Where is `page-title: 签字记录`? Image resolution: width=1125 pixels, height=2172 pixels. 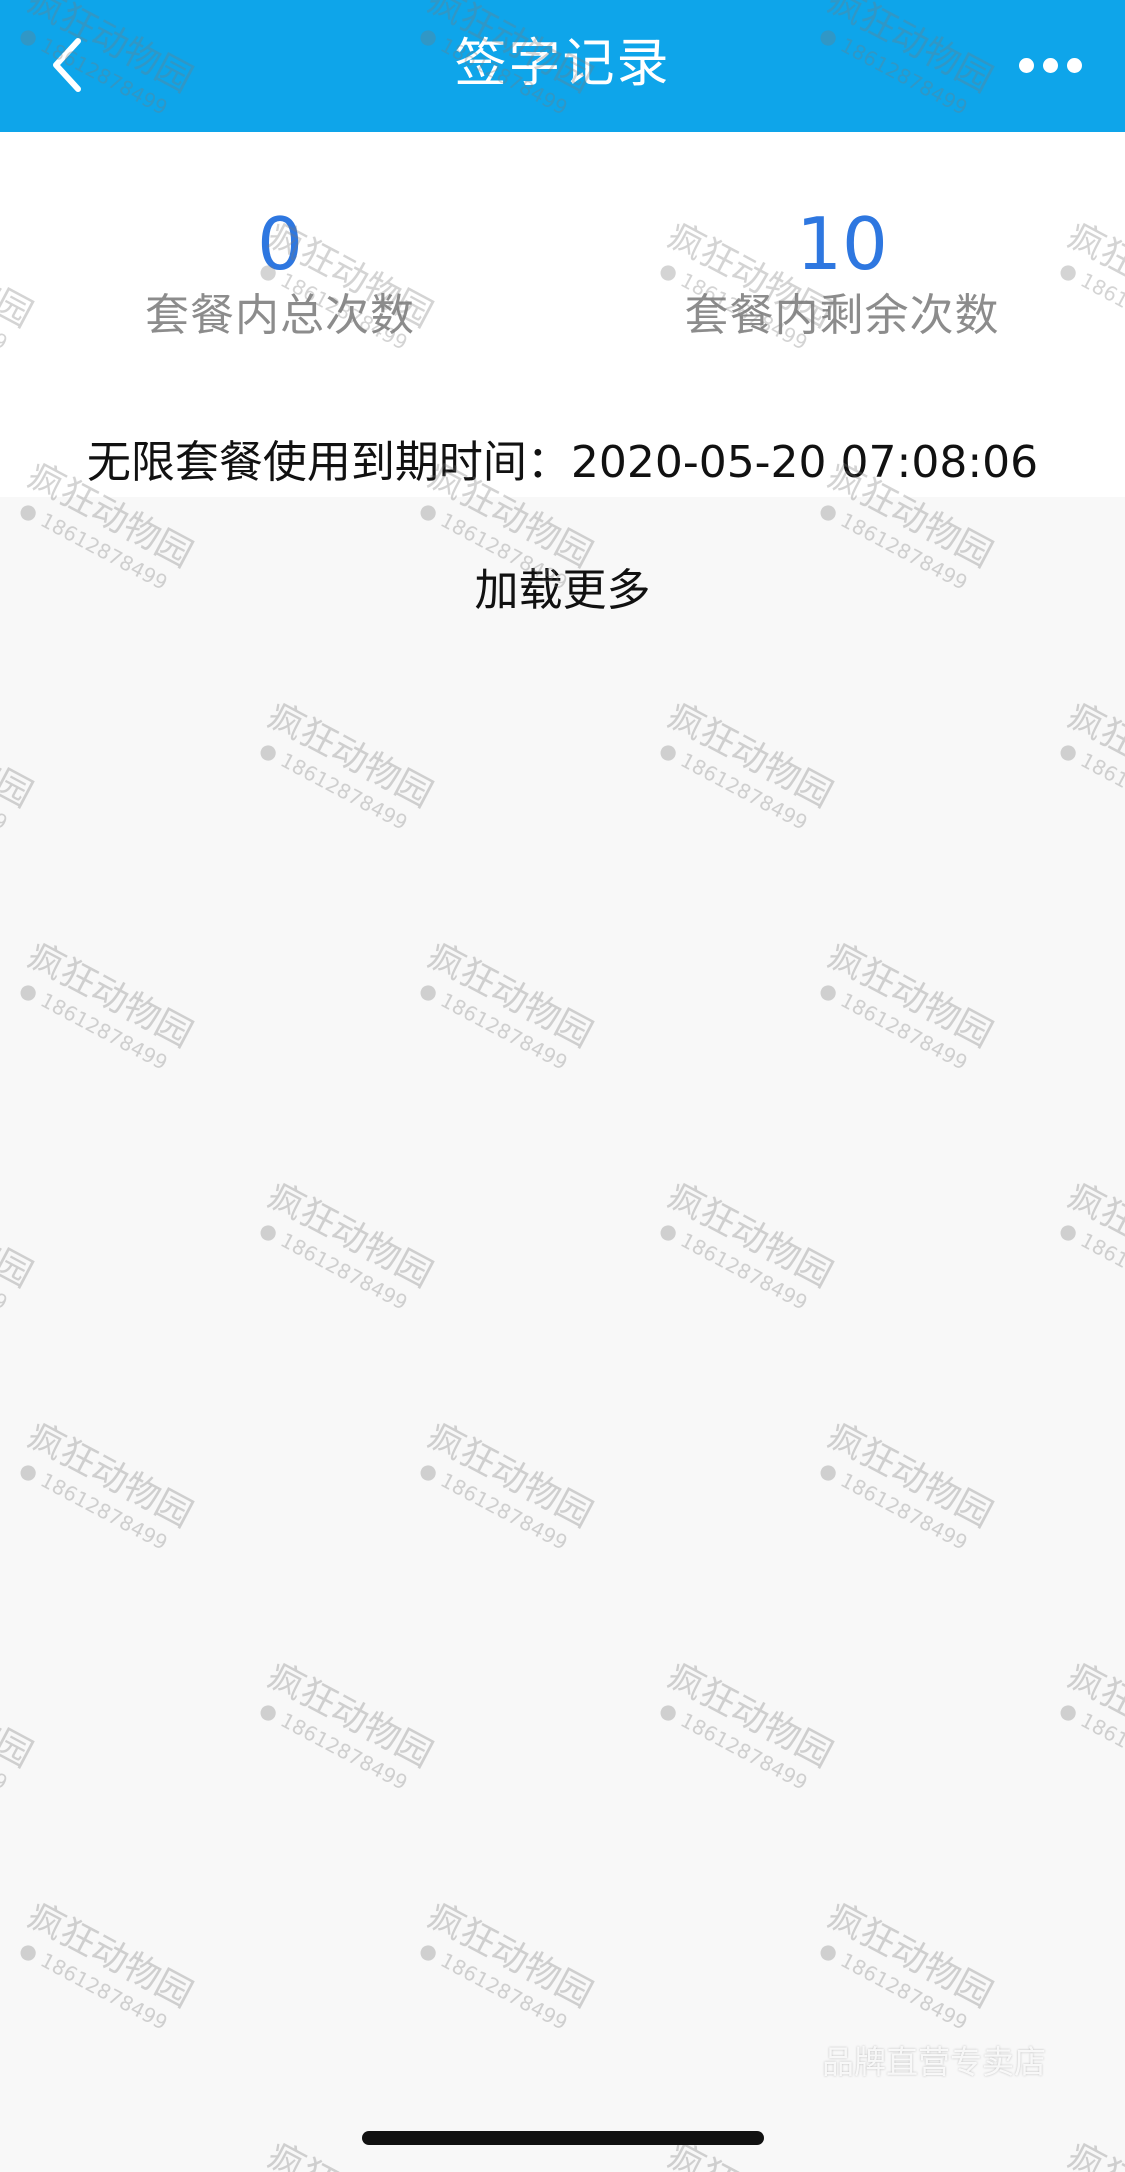 page-title: 签字记录 is located at coordinates (562, 64).